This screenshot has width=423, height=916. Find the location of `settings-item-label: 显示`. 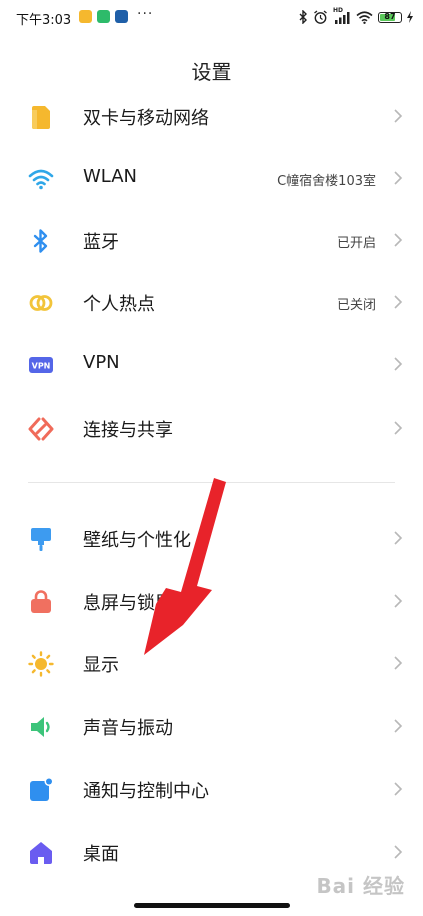

settings-item-label: 显示 is located at coordinates (101, 665).